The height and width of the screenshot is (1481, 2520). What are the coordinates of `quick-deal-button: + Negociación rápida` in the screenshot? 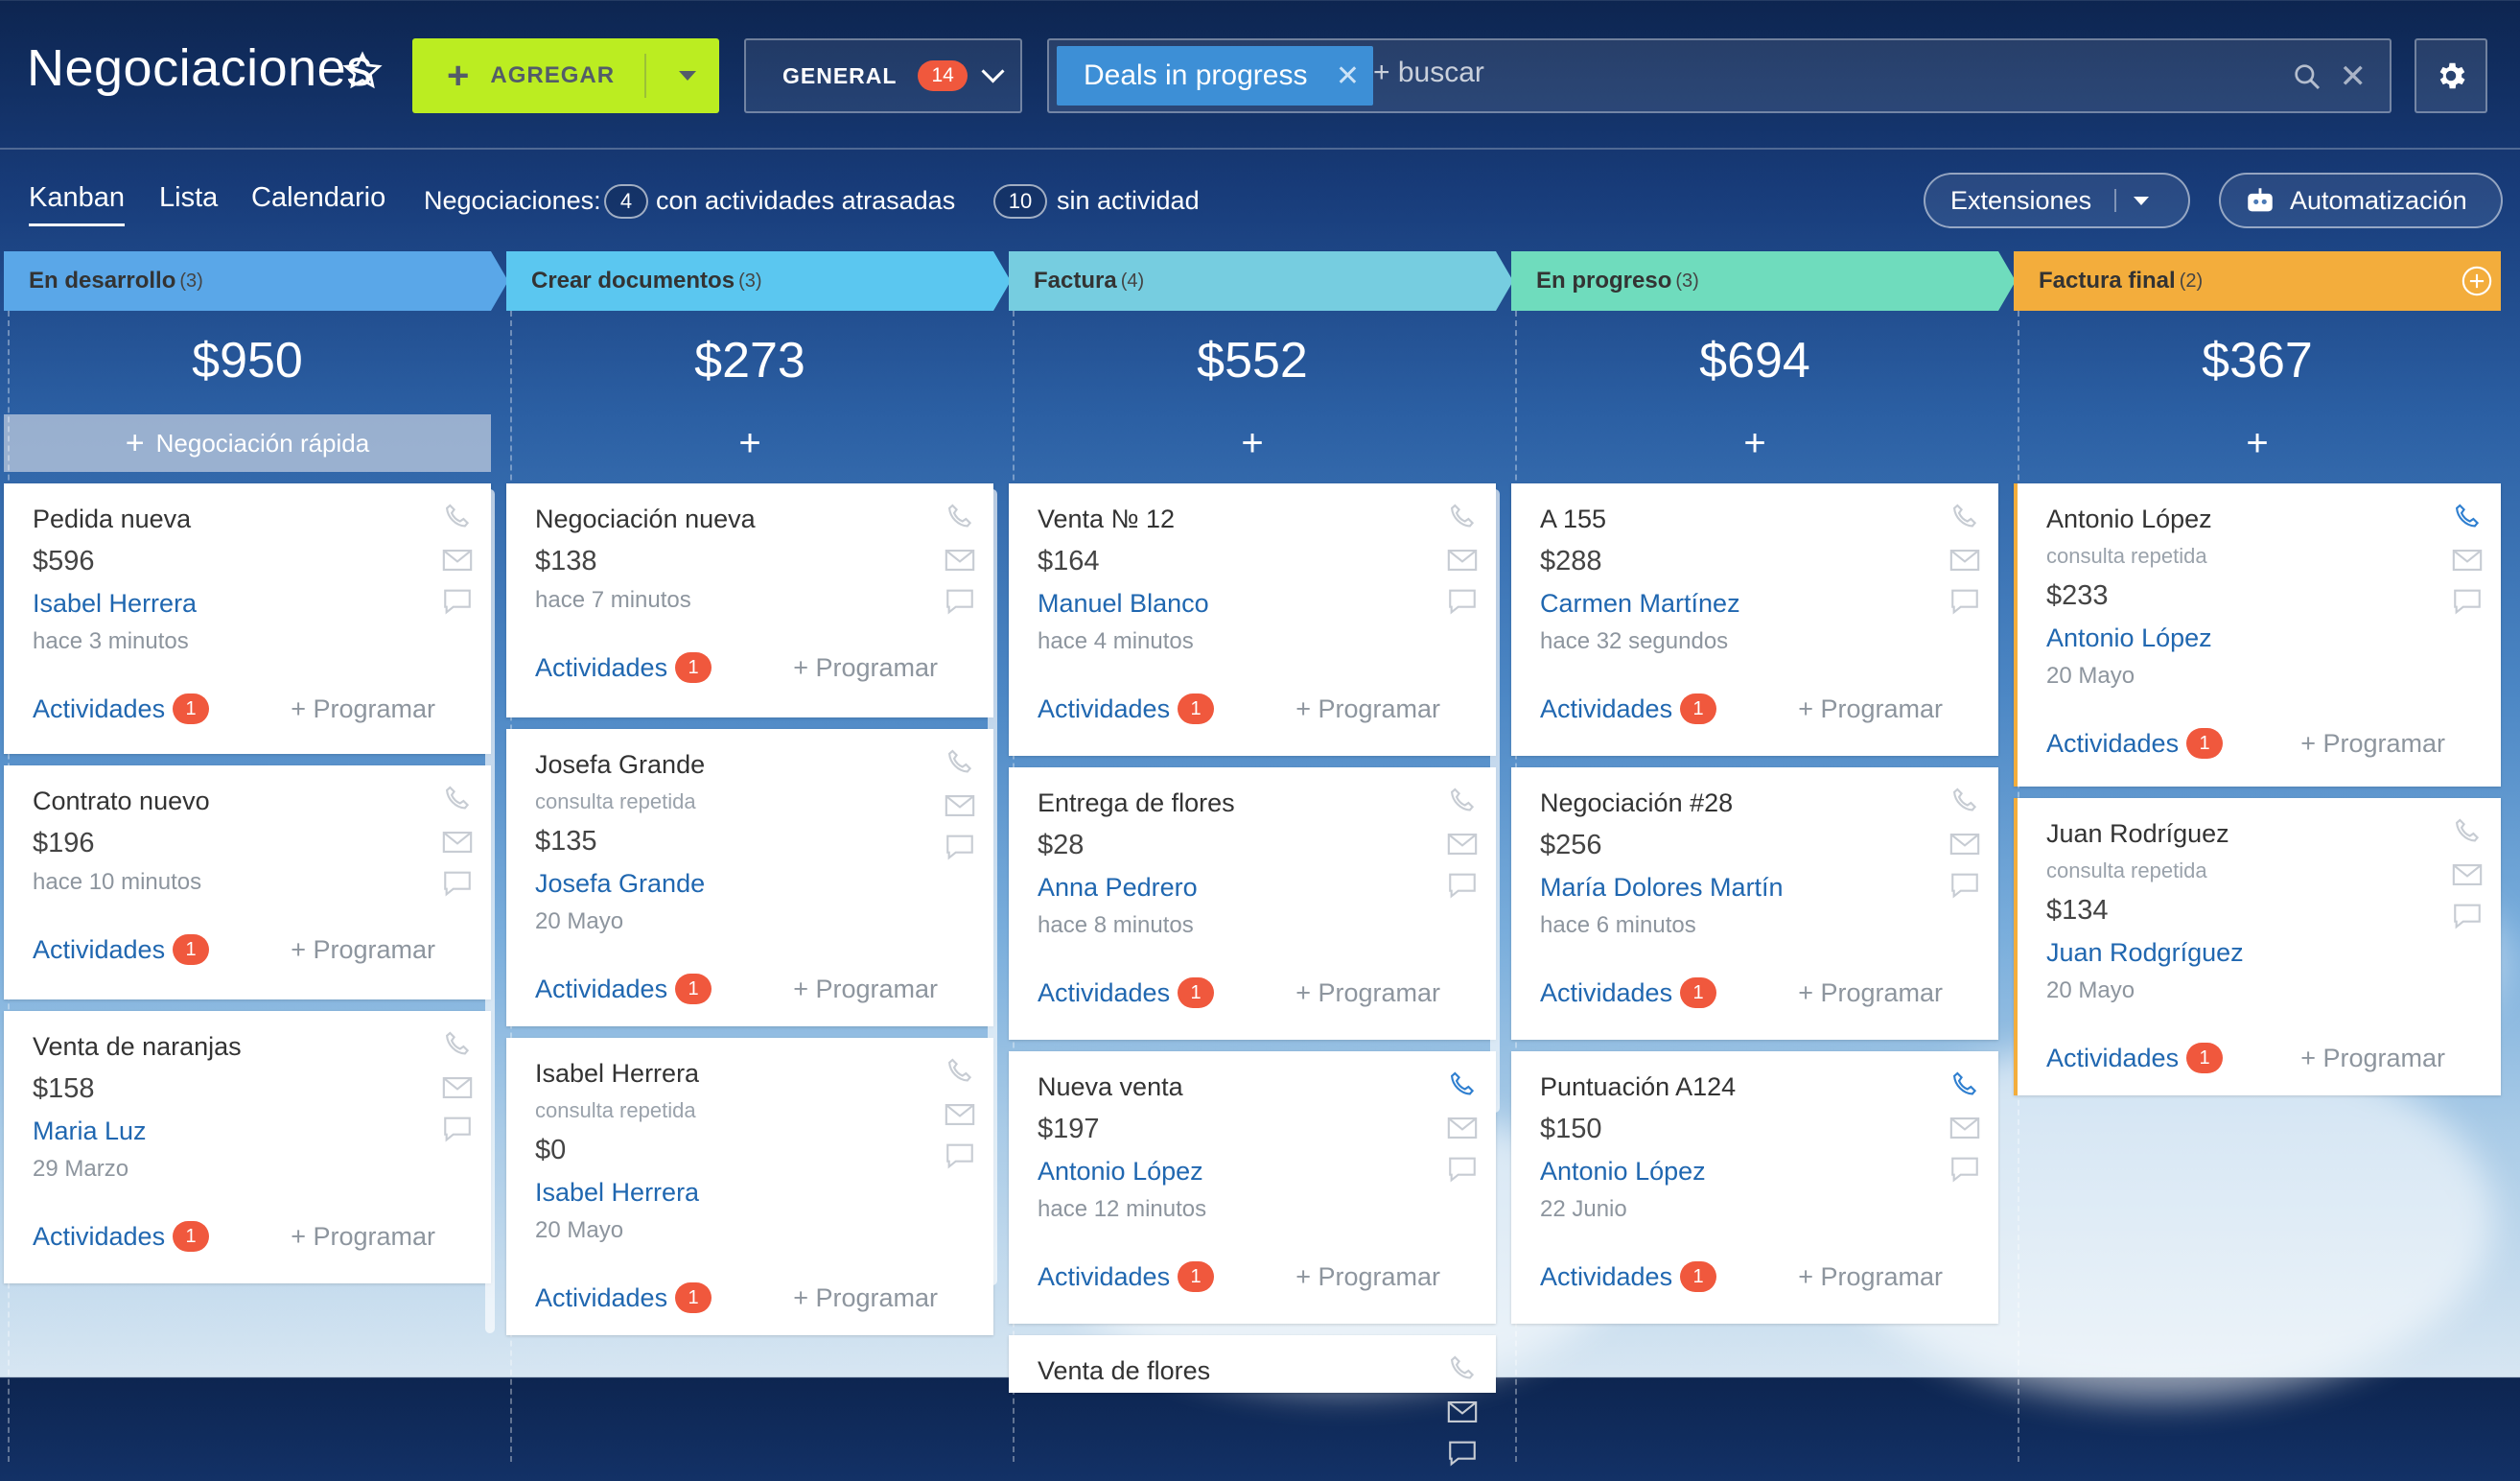 It's located at (248, 443).